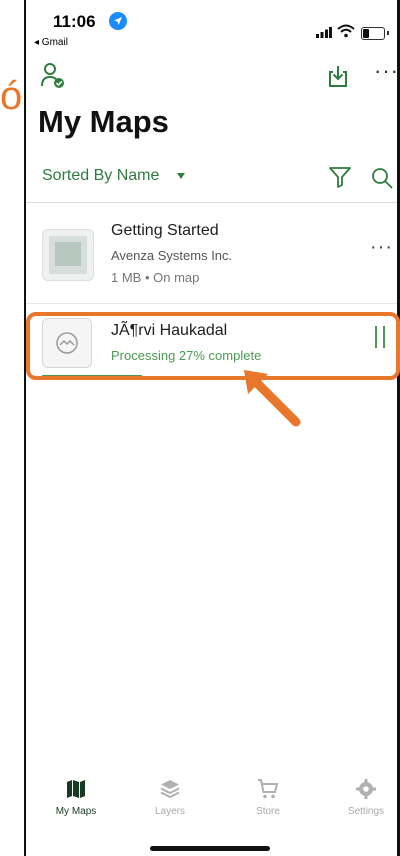  What do you see at coordinates (211, 179) in the screenshot?
I see `sort-filter-toolbar: Sorted By Name` at bounding box center [211, 179].